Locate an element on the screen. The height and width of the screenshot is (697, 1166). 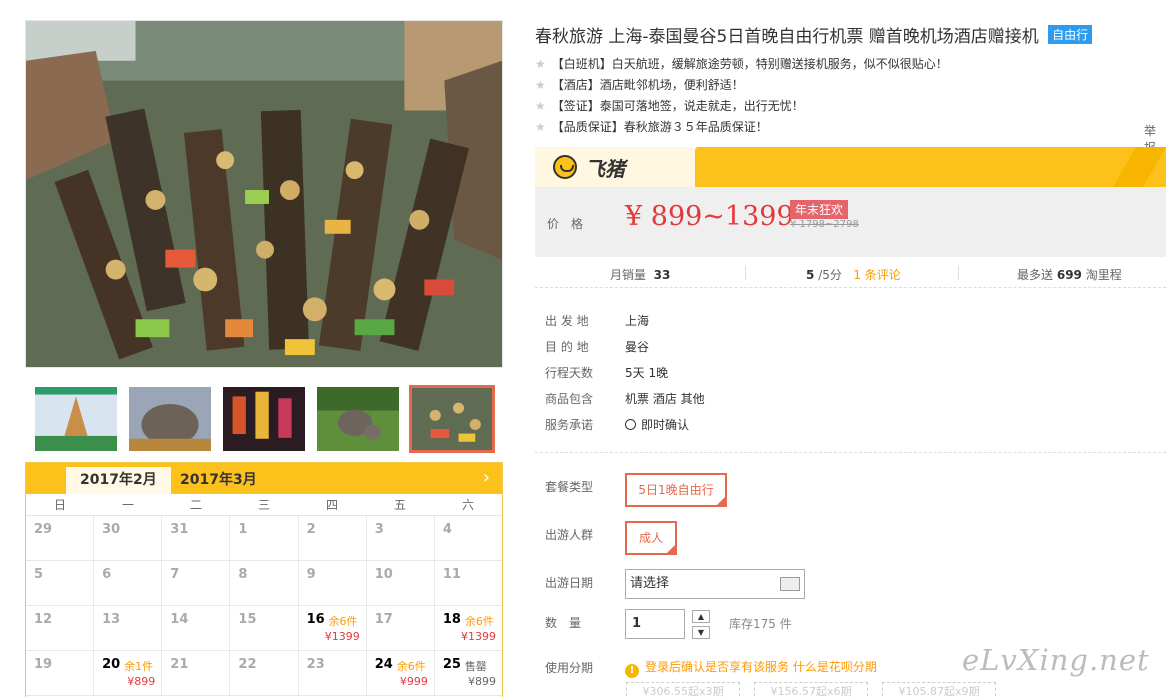
decrease-icon: ▼ is located at coordinates (701, 632).